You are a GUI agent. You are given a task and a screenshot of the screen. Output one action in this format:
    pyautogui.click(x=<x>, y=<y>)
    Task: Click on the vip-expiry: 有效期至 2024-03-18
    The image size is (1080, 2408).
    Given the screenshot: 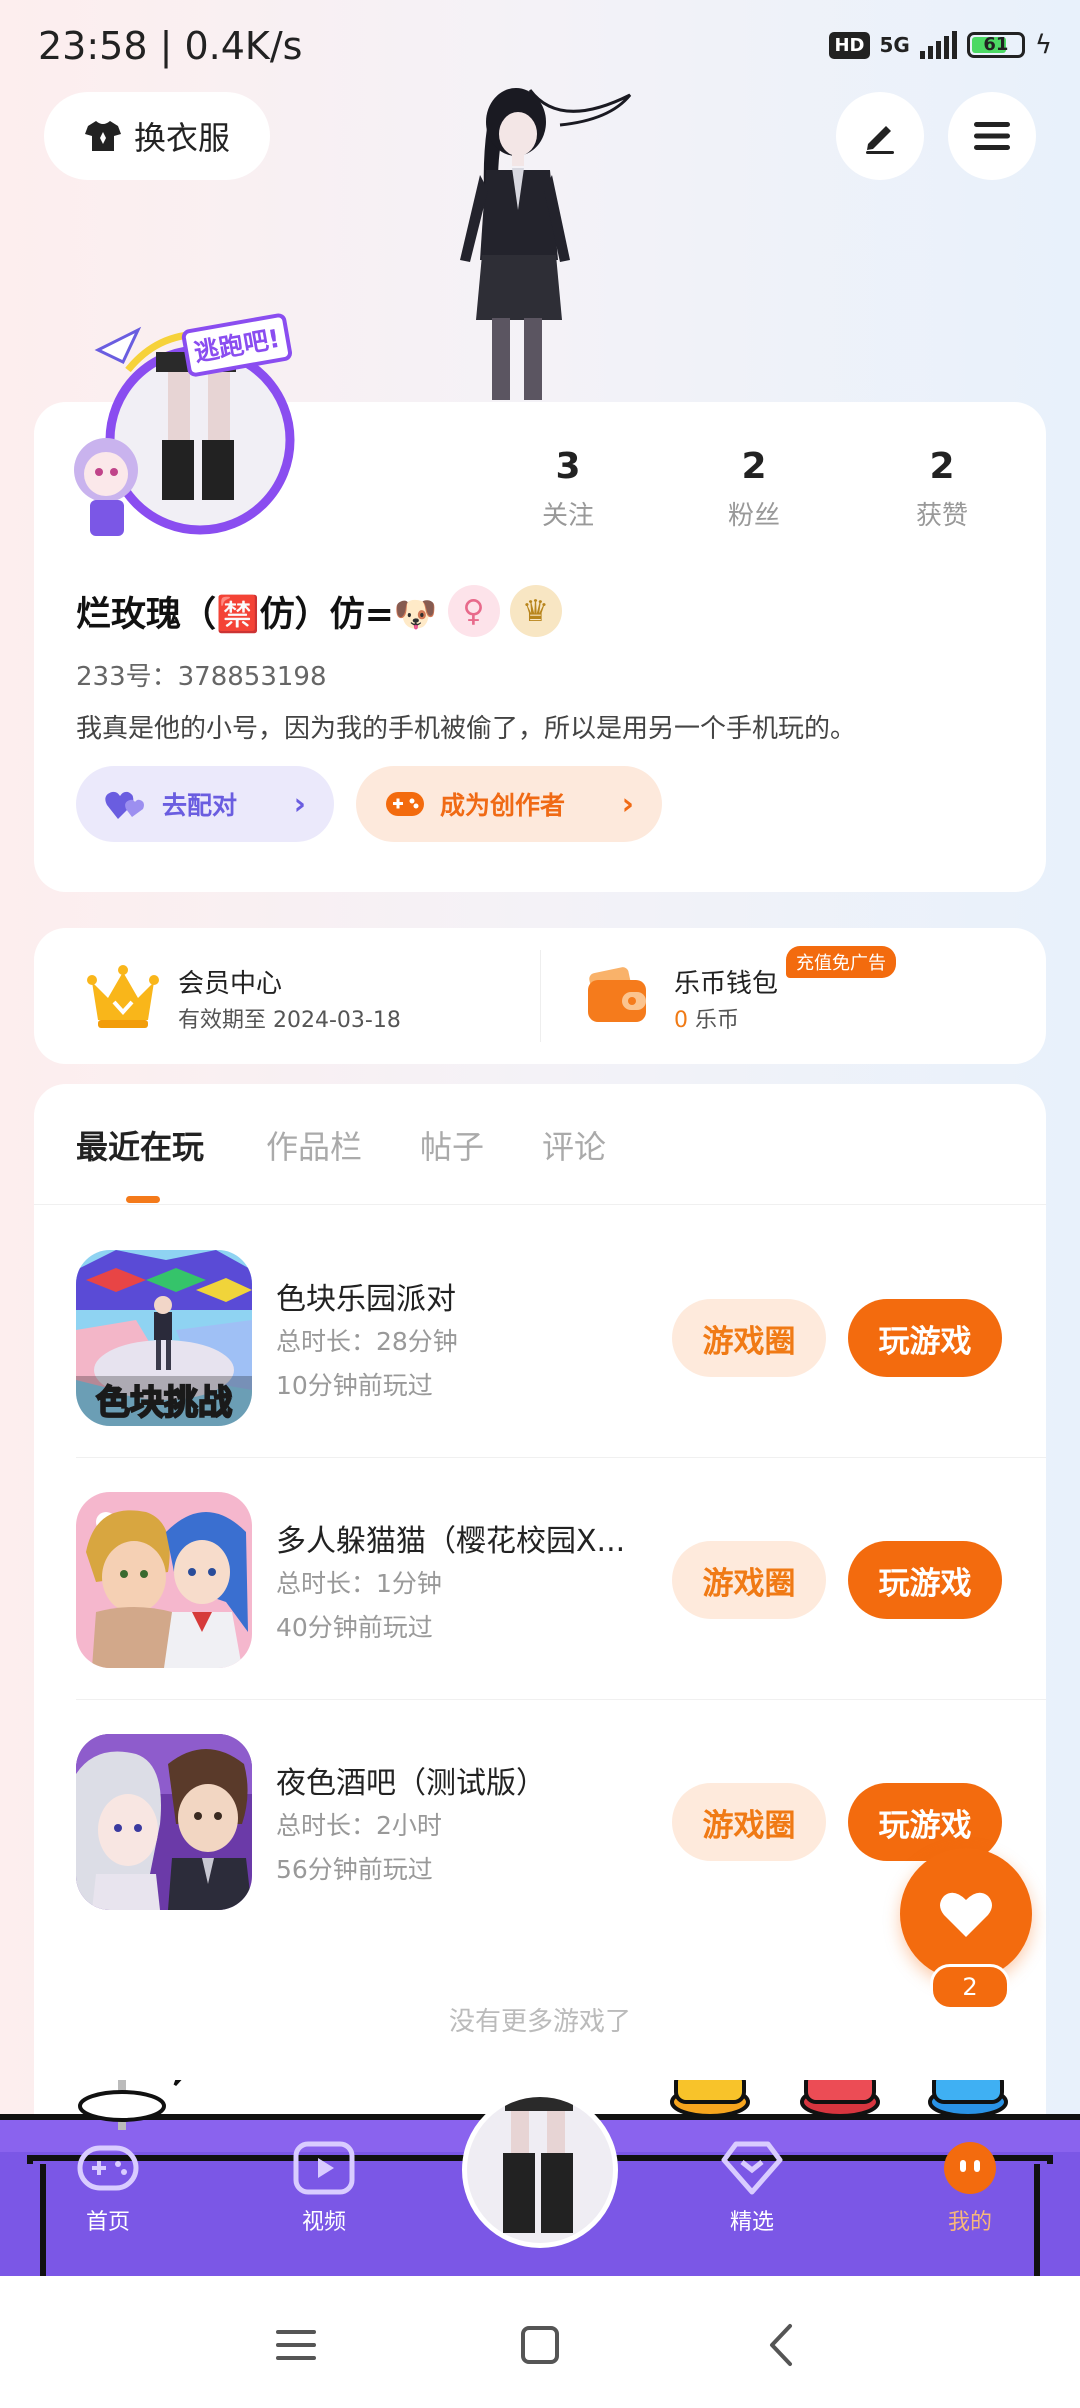 What is the action you would take?
    pyautogui.click(x=289, y=1020)
    